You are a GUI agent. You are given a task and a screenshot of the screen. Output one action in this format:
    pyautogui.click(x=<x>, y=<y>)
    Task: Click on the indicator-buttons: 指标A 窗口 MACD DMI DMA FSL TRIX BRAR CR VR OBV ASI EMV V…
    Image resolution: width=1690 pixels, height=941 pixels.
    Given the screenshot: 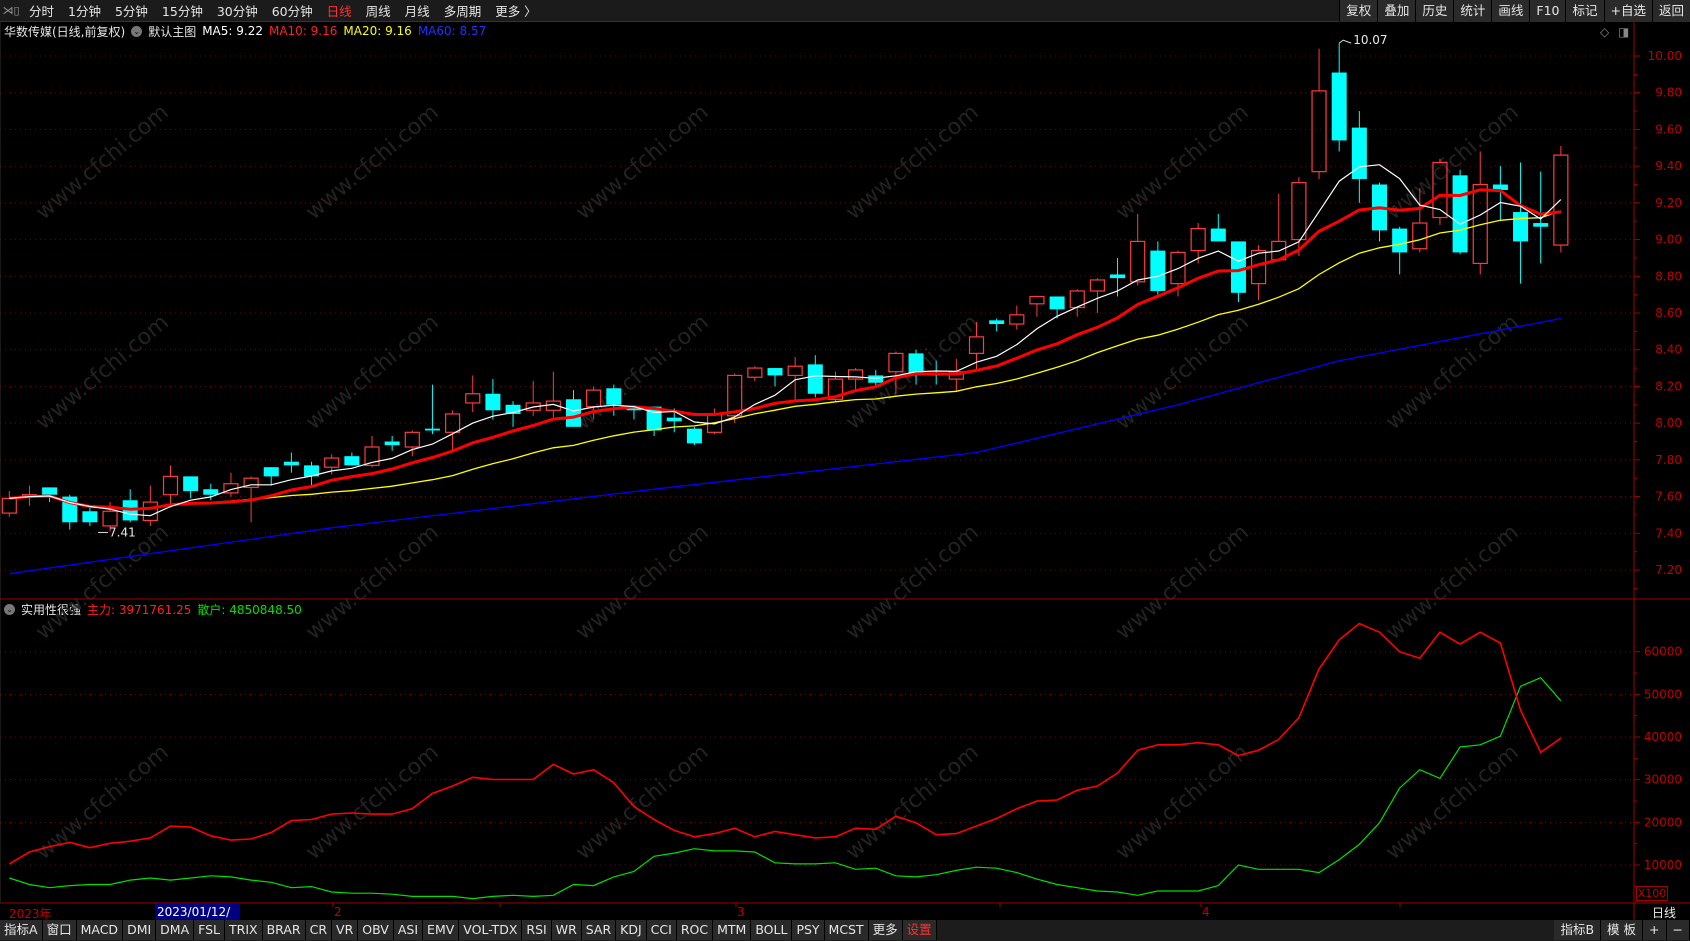 What is the action you would take?
    pyautogui.click(x=468, y=930)
    